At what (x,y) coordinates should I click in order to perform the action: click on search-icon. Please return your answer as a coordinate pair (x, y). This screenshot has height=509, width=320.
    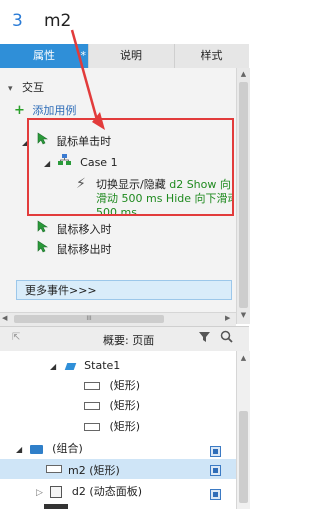
    Looking at the image, I should click on (226, 338).